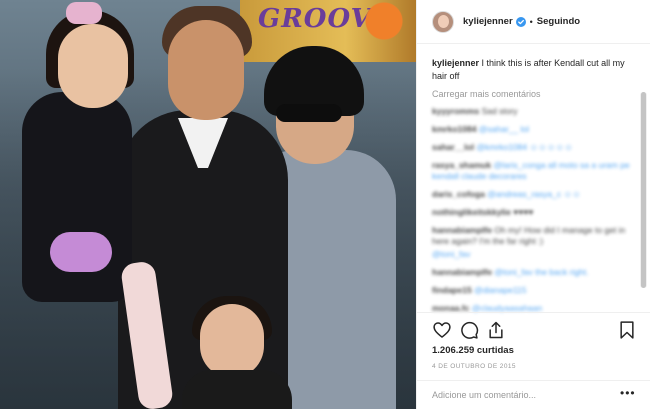 The height and width of the screenshot is (409, 650). What do you see at coordinates (451, 254) in the screenshot?
I see `comment-text: @toni_fav` at bounding box center [451, 254].